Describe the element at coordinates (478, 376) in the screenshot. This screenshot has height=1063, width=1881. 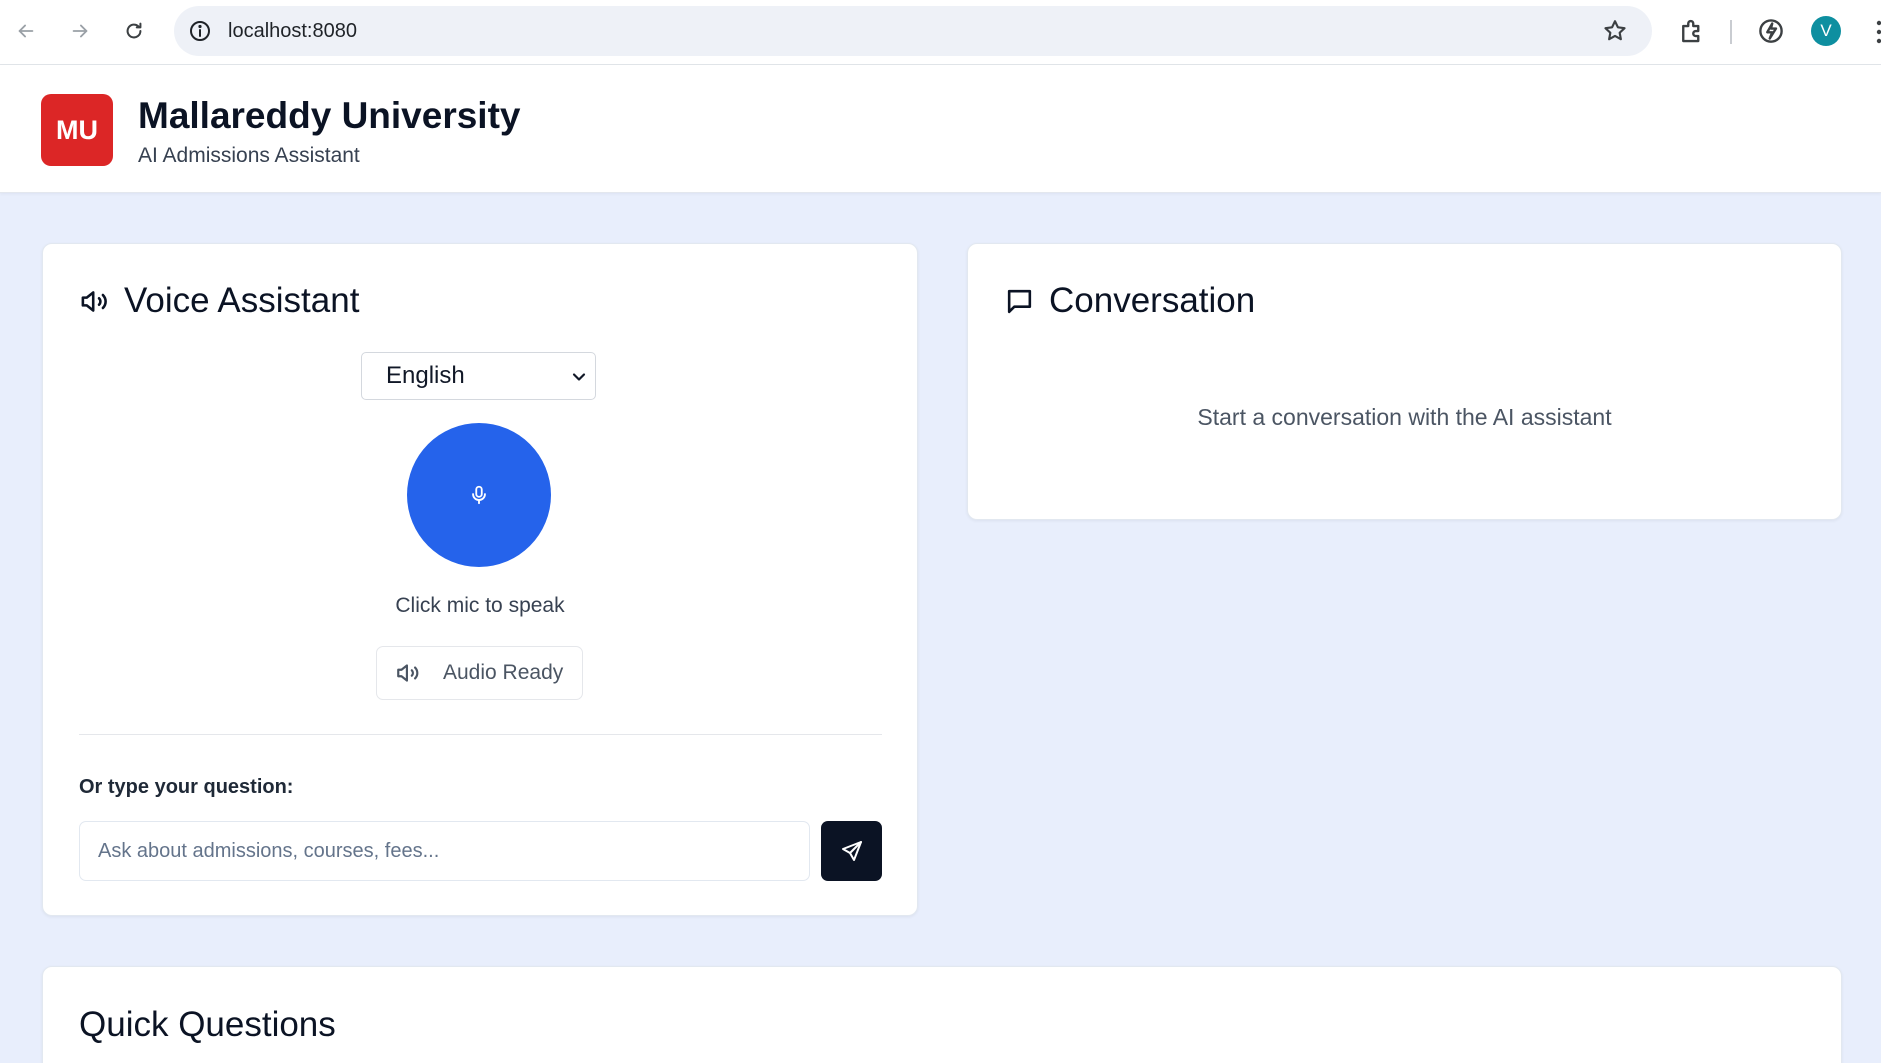
I see `language-select: English` at that location.